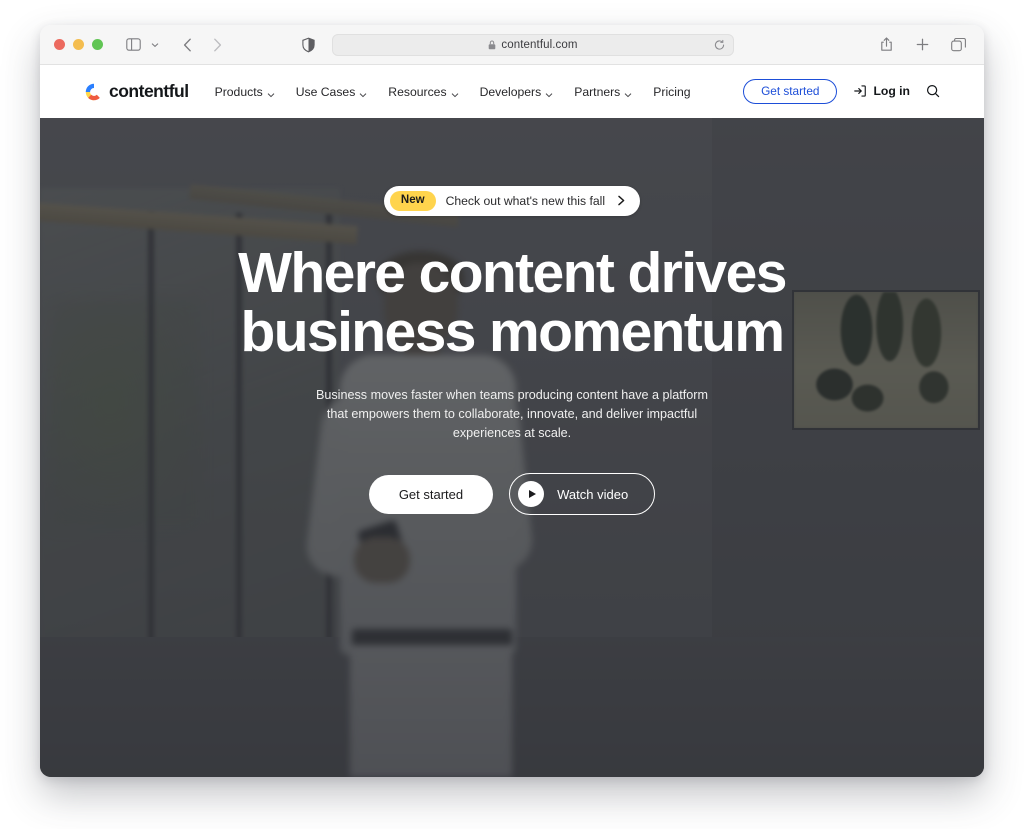 The image size is (1024, 829). I want to click on hero-cta-group: Get started Watch video, so click(512, 494).